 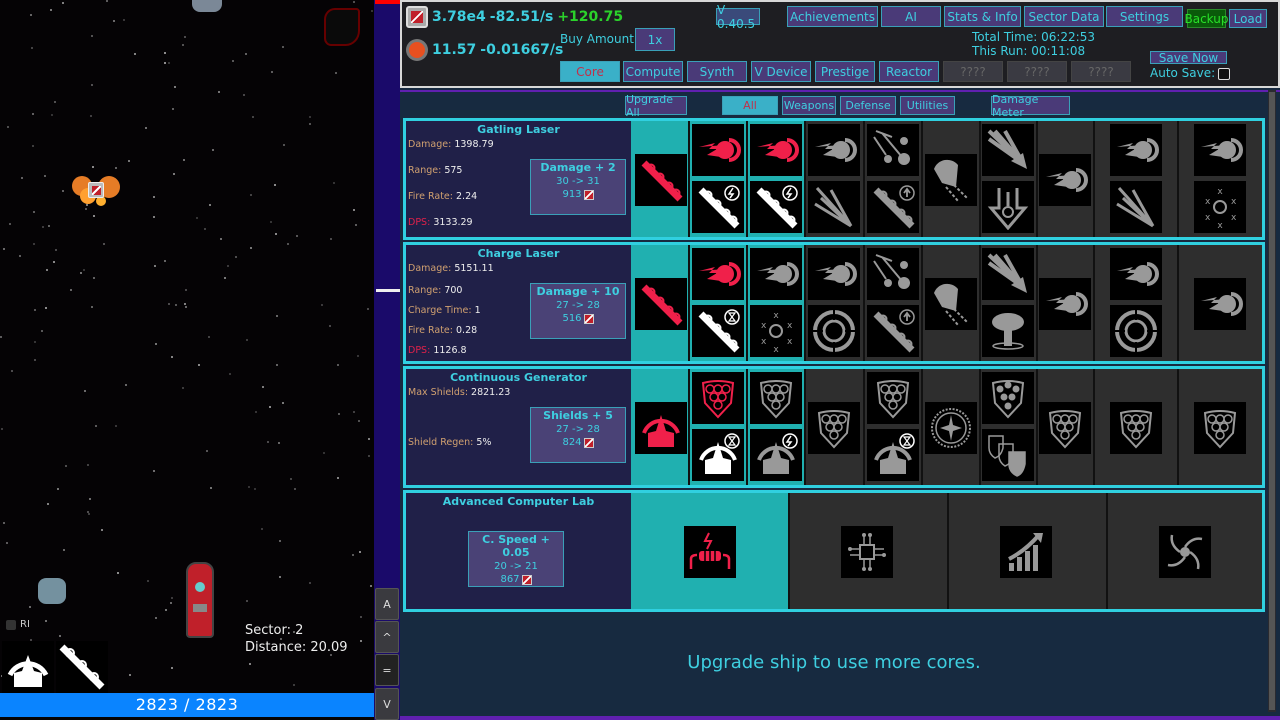 What do you see at coordinates (1033, 37) in the screenshot?
I see `total-time: Total Time: 06:22:53` at bounding box center [1033, 37].